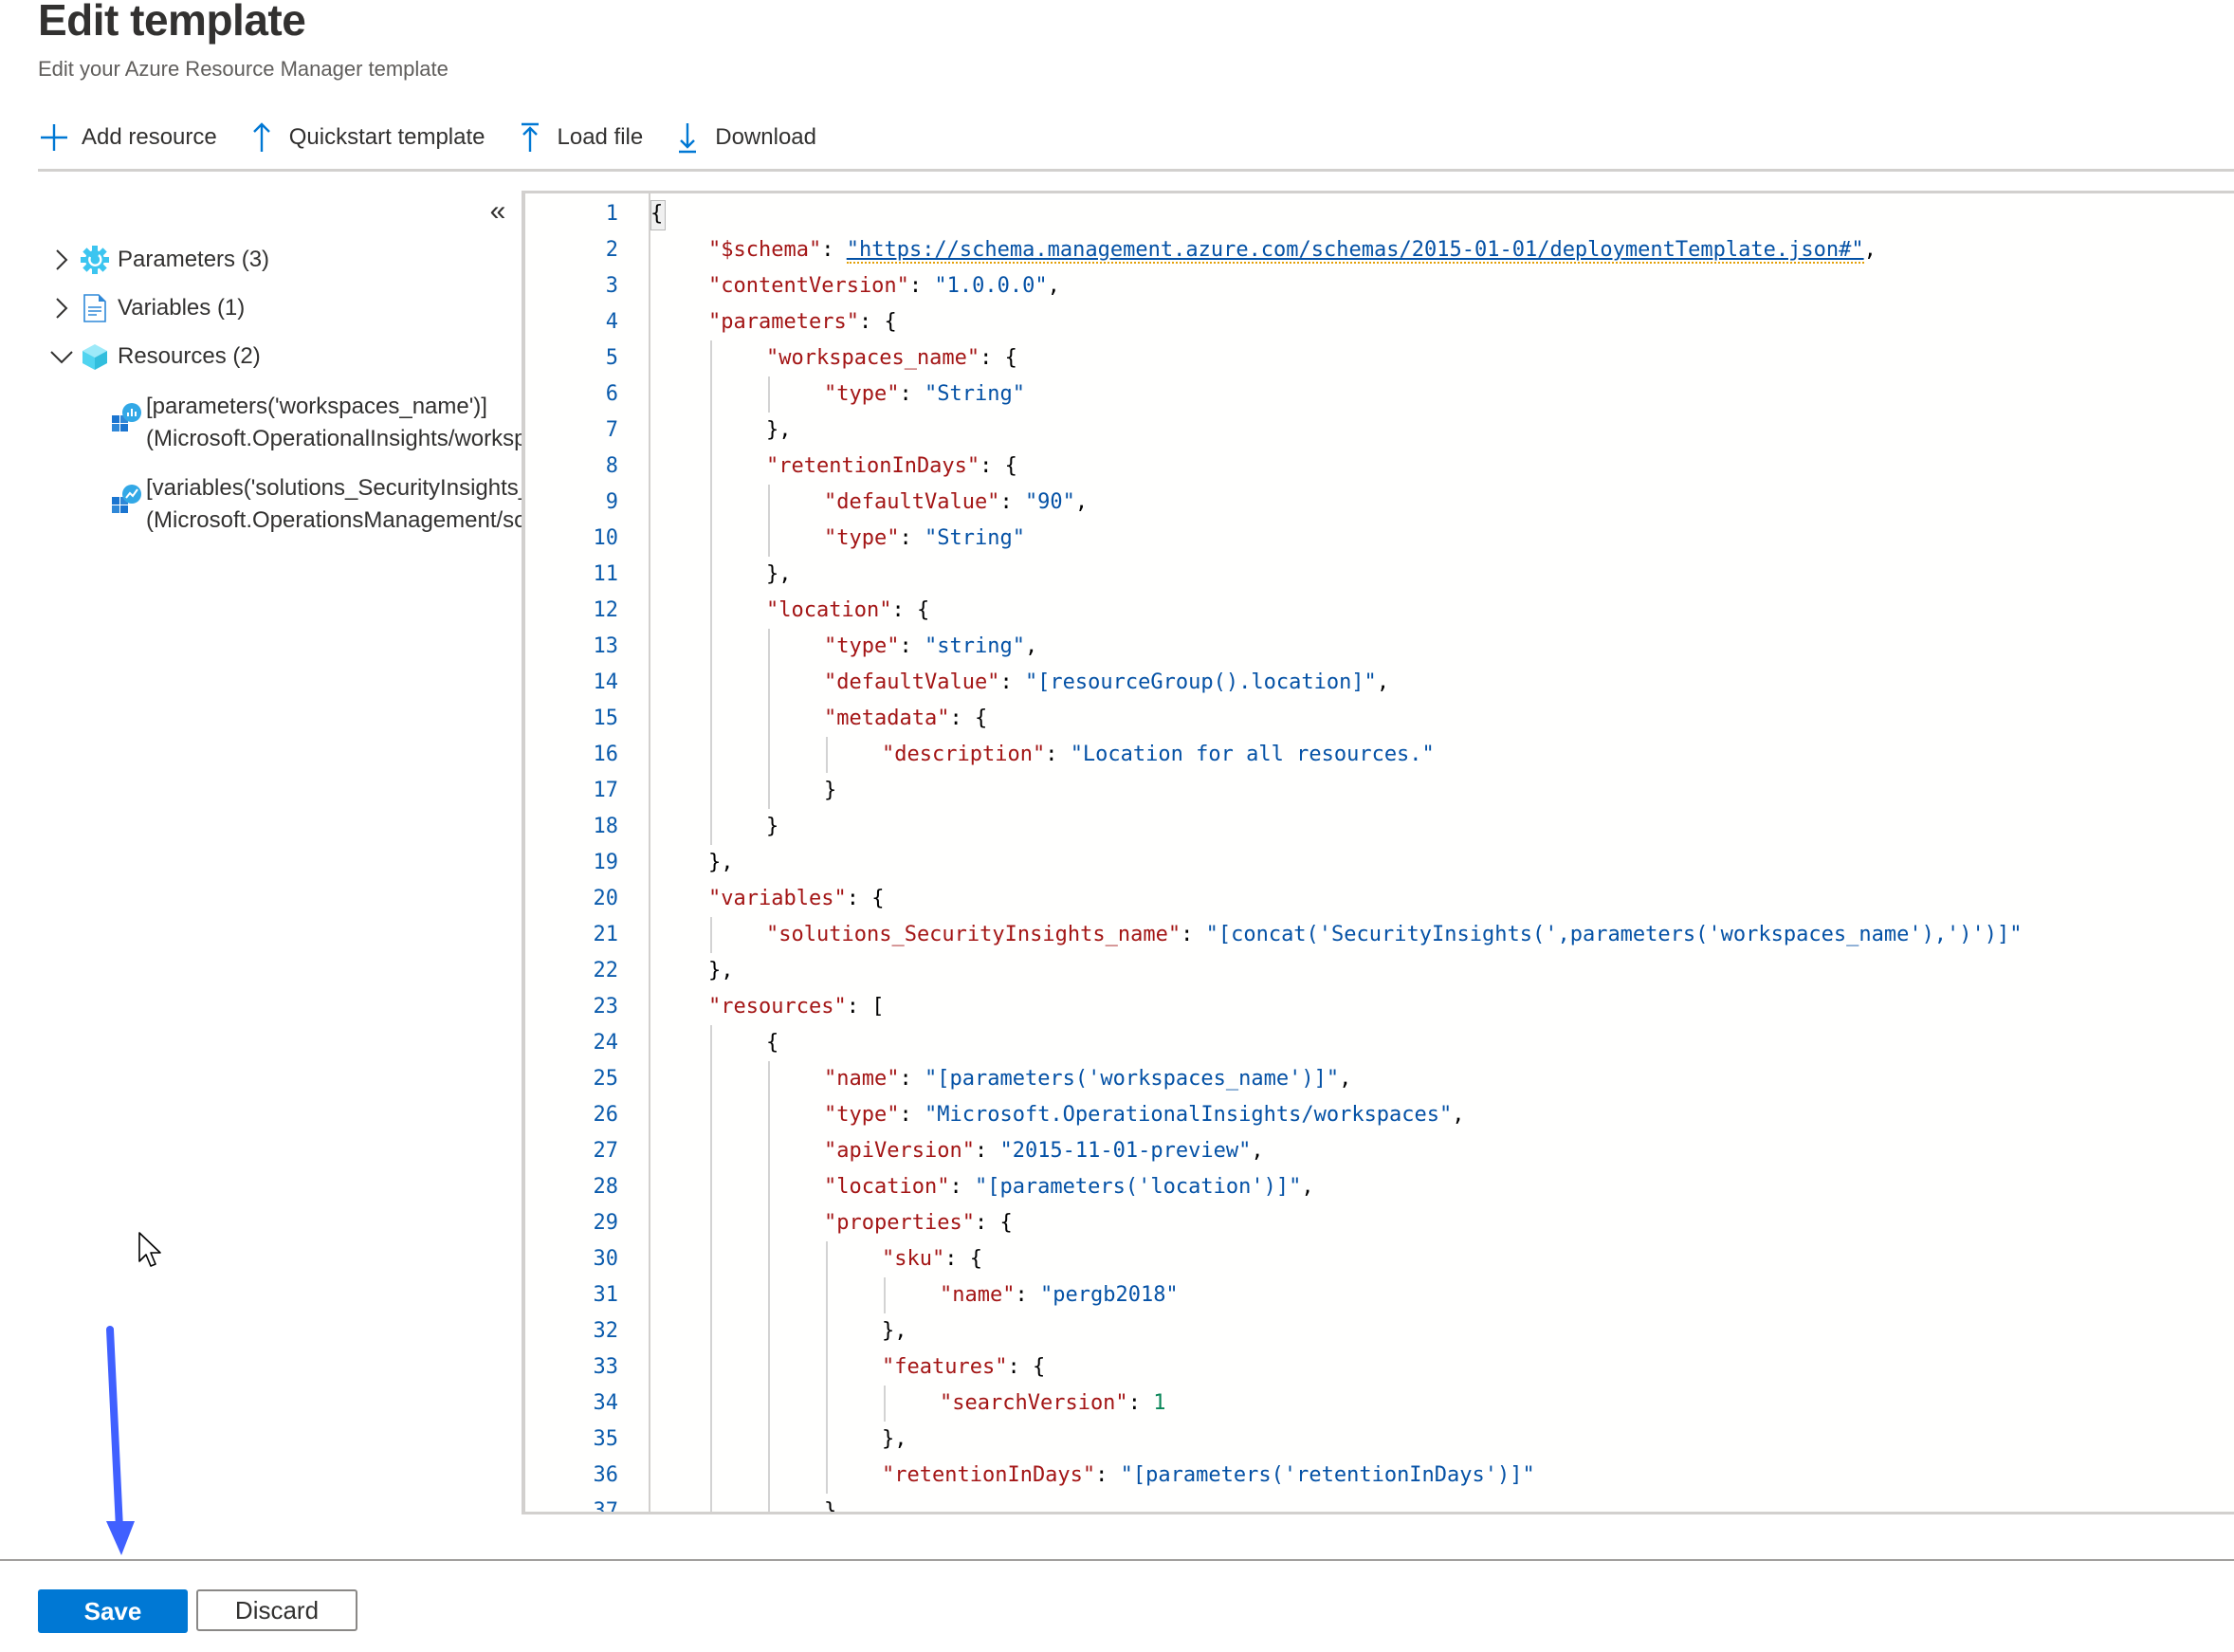  Describe the element at coordinates (276, 1610) in the screenshot. I see `discard-button: Discard` at that location.